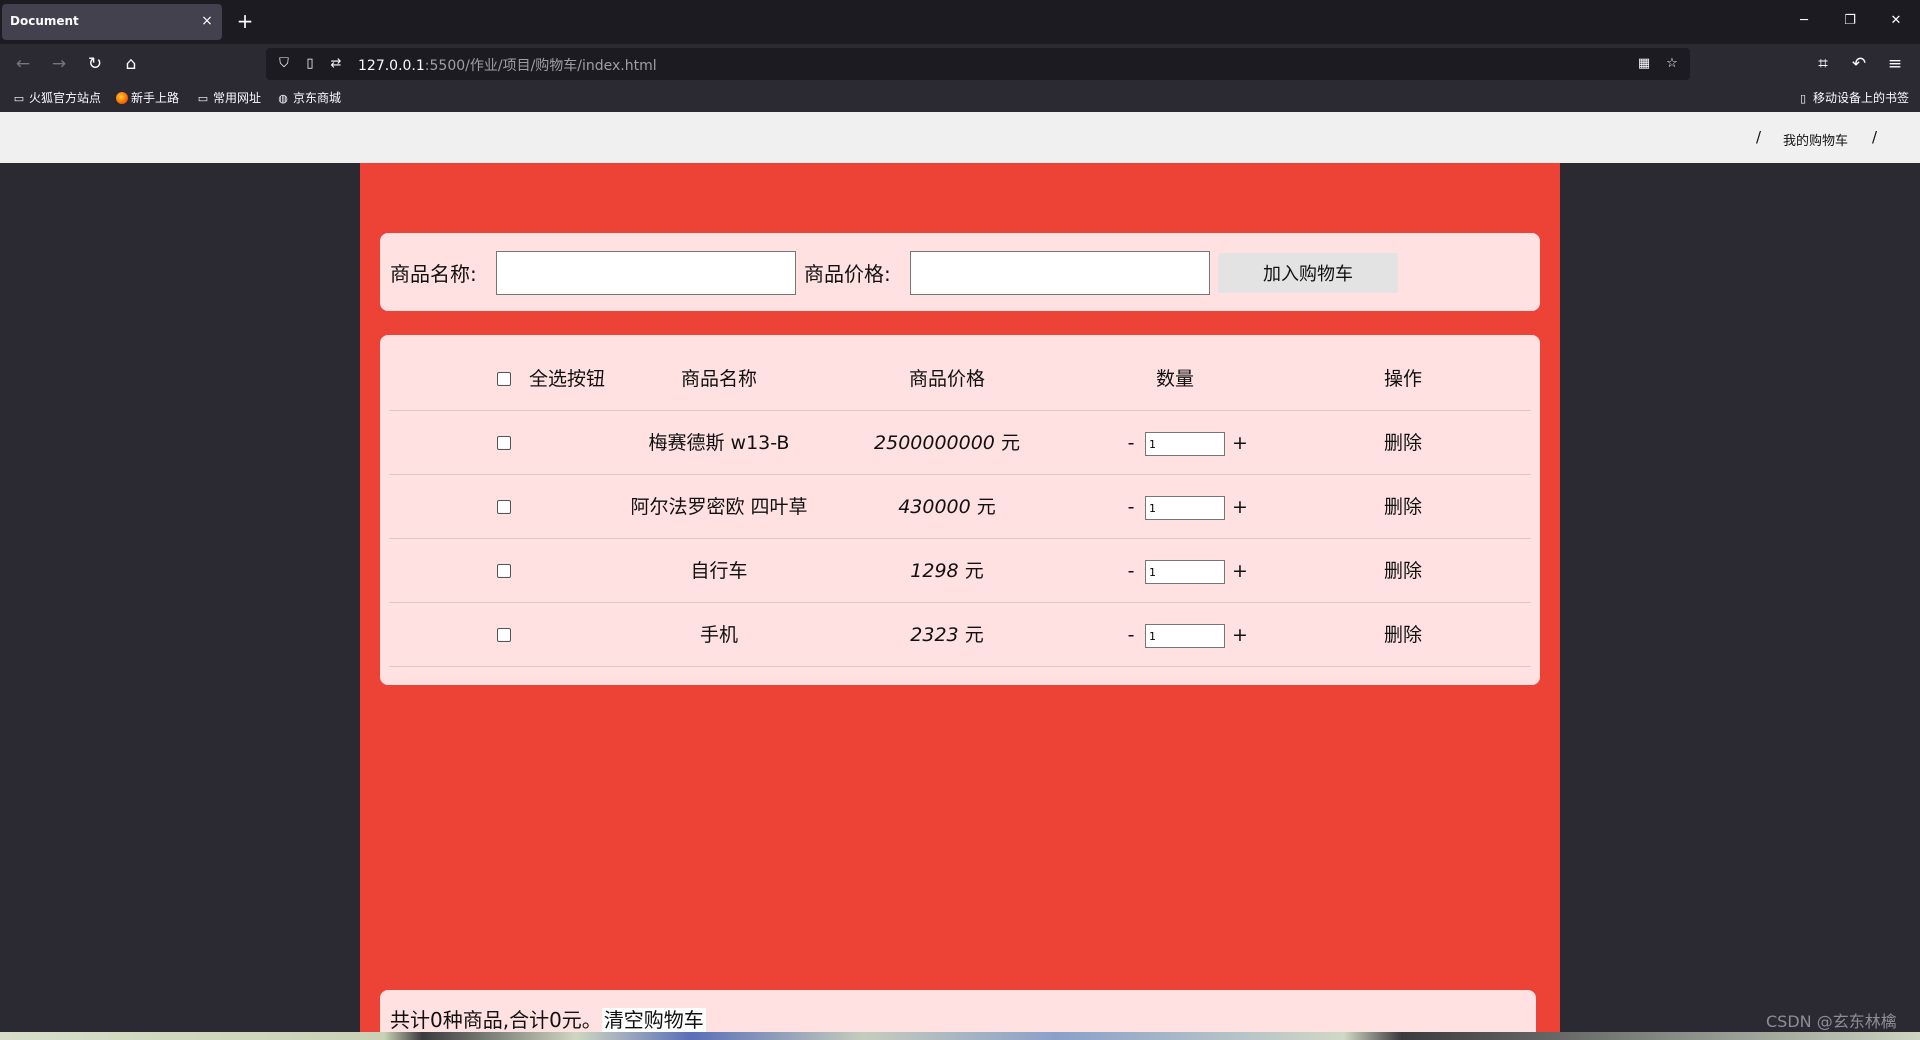 The image size is (1920, 1040). Describe the element at coordinates (719, 571) in the screenshot. I see `product-name: 自行车` at that location.